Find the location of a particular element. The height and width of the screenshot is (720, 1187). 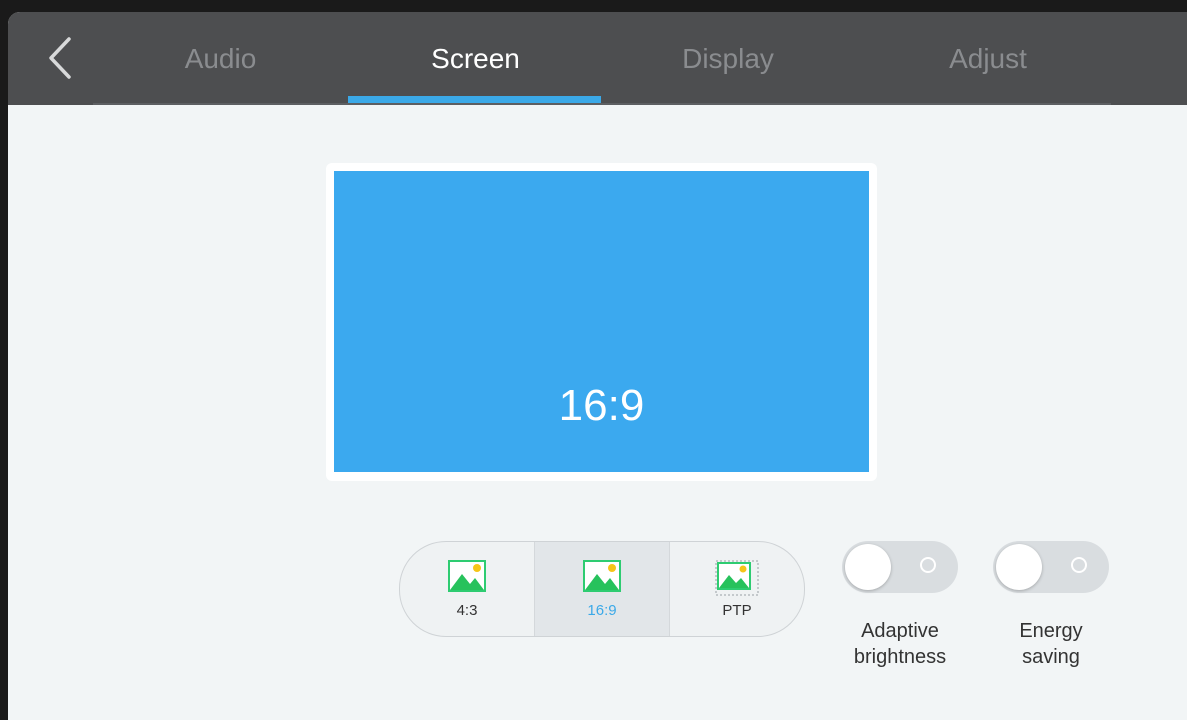

energy-saving-label: Energy saving is located at coordinates (1051, 644).